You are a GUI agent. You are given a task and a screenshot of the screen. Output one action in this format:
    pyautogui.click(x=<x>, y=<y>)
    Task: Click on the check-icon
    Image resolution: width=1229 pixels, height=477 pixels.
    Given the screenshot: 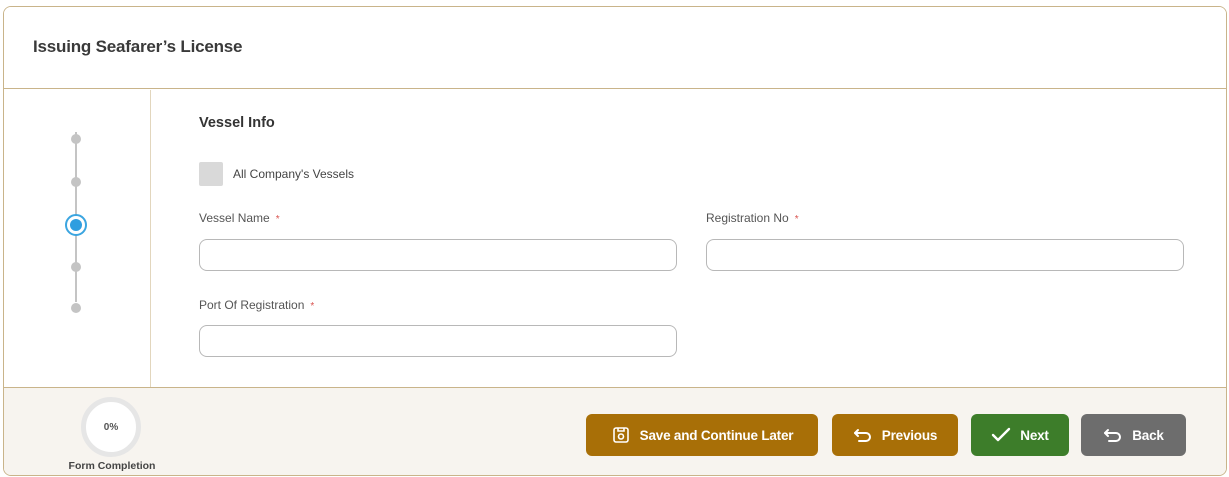 What is the action you would take?
    pyautogui.click(x=1001, y=435)
    